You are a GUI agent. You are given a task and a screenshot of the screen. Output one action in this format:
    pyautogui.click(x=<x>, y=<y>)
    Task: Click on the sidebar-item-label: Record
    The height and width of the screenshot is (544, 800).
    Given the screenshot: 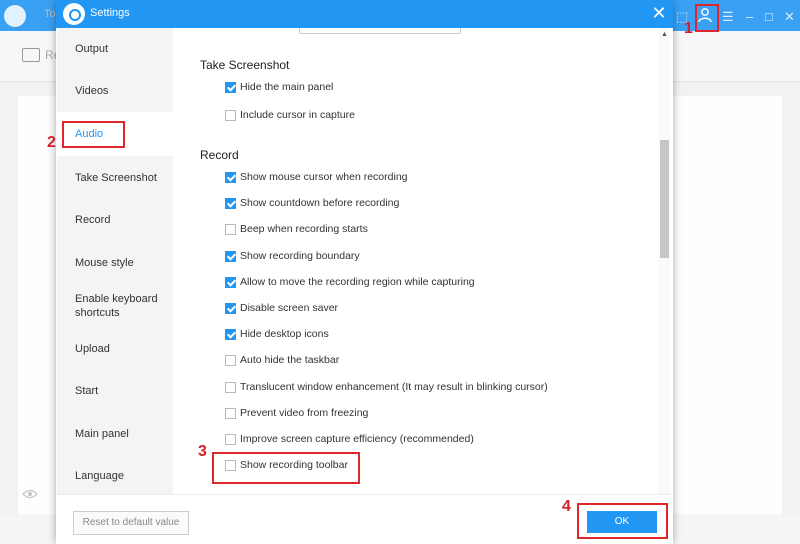 What is the action you would take?
    pyautogui.click(x=93, y=220)
    